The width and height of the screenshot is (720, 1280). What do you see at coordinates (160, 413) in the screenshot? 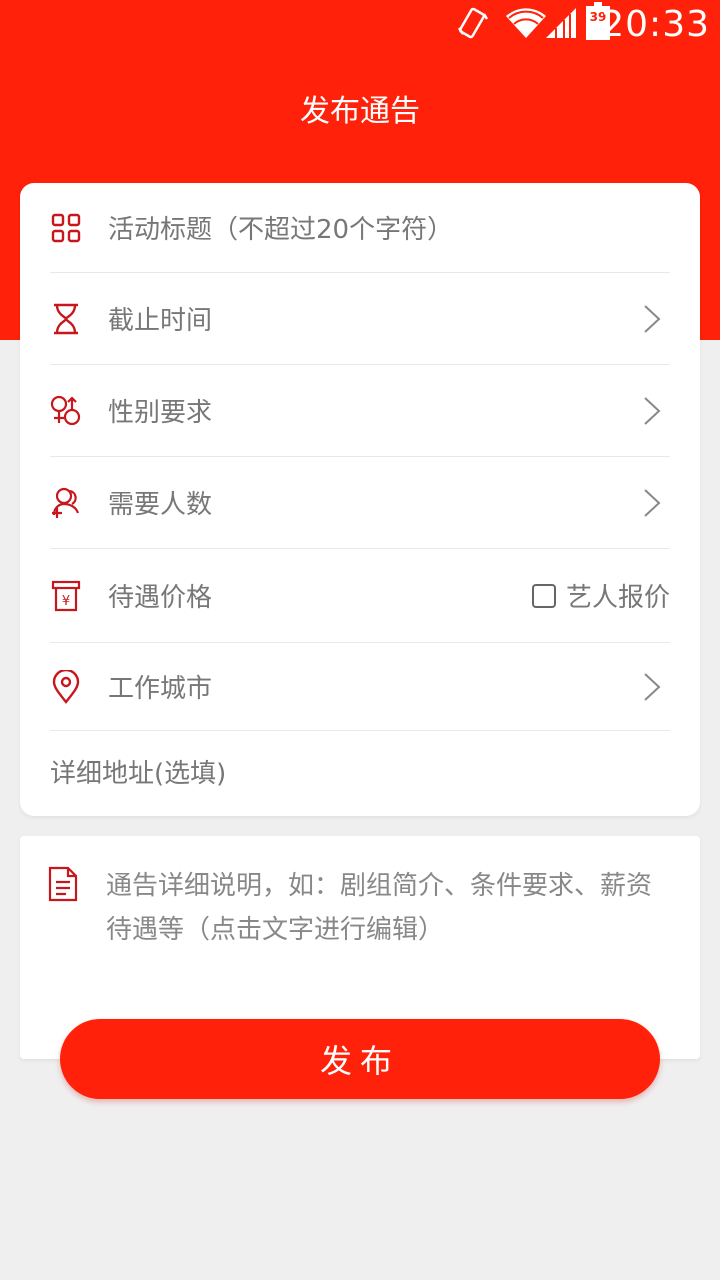
I see `gender-label: 性别要求` at bounding box center [160, 413].